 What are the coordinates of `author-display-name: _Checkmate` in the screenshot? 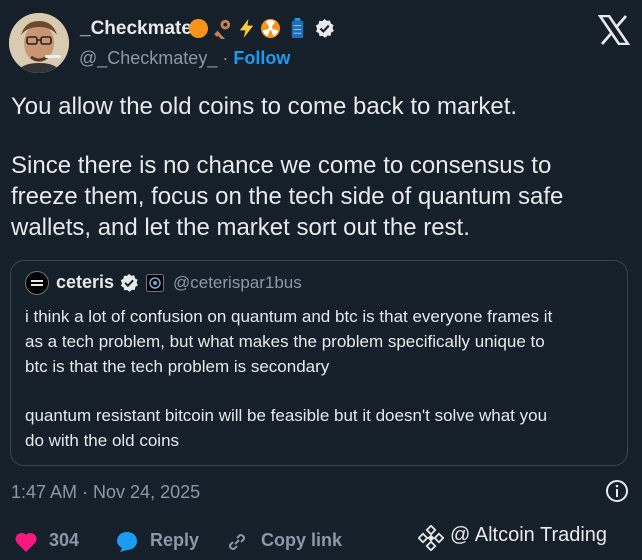 It's located at (136, 29).